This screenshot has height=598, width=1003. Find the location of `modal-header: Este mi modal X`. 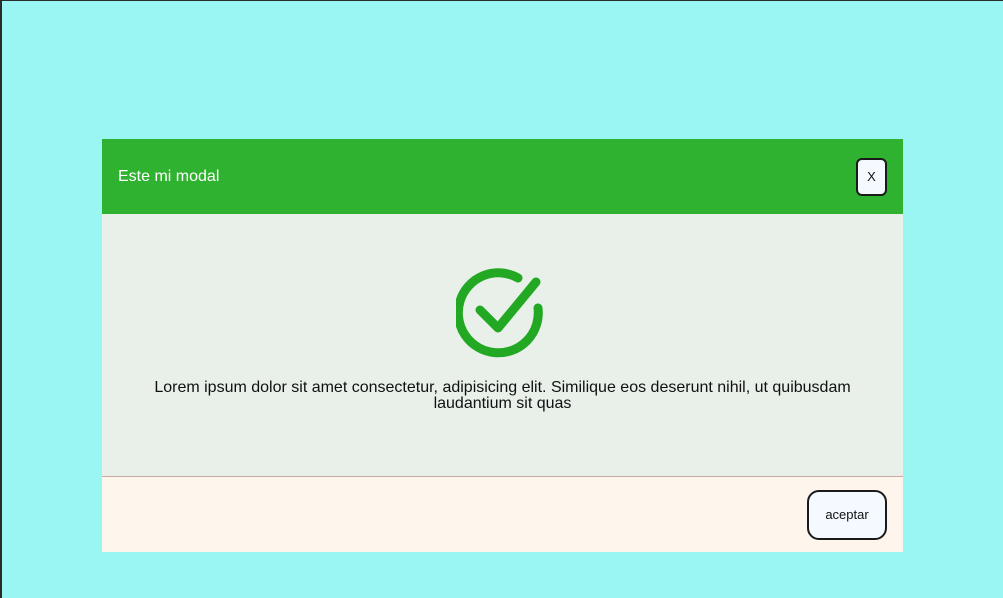

modal-header: Este mi modal X is located at coordinates (502, 176).